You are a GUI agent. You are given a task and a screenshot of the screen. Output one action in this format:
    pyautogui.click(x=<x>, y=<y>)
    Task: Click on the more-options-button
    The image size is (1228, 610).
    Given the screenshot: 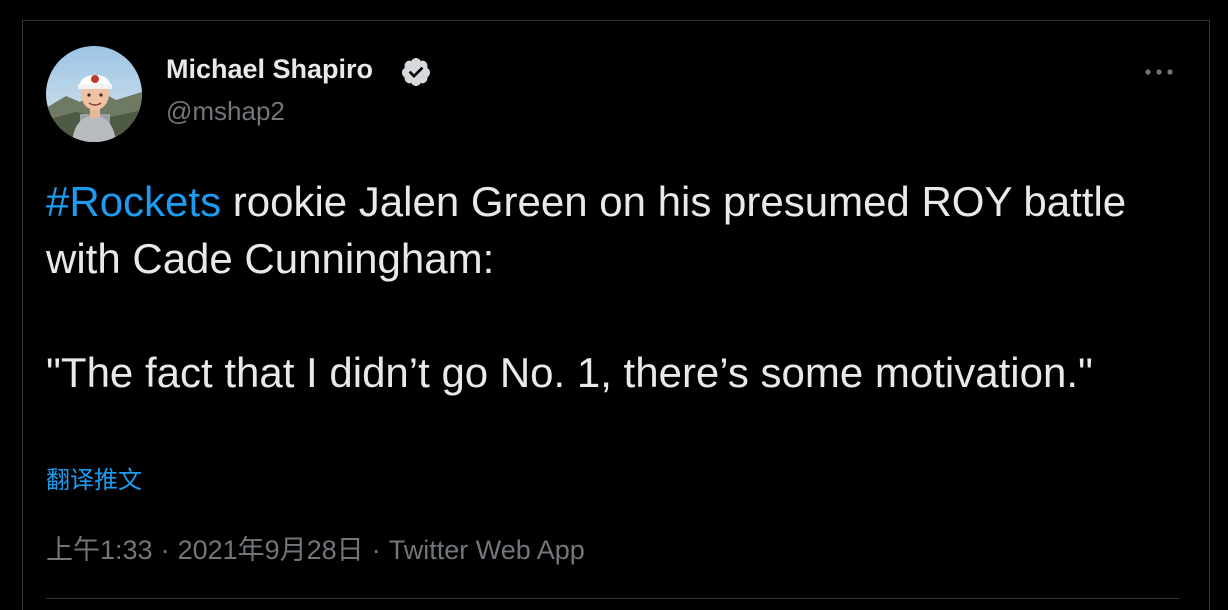 What is the action you would take?
    pyautogui.click(x=1159, y=72)
    